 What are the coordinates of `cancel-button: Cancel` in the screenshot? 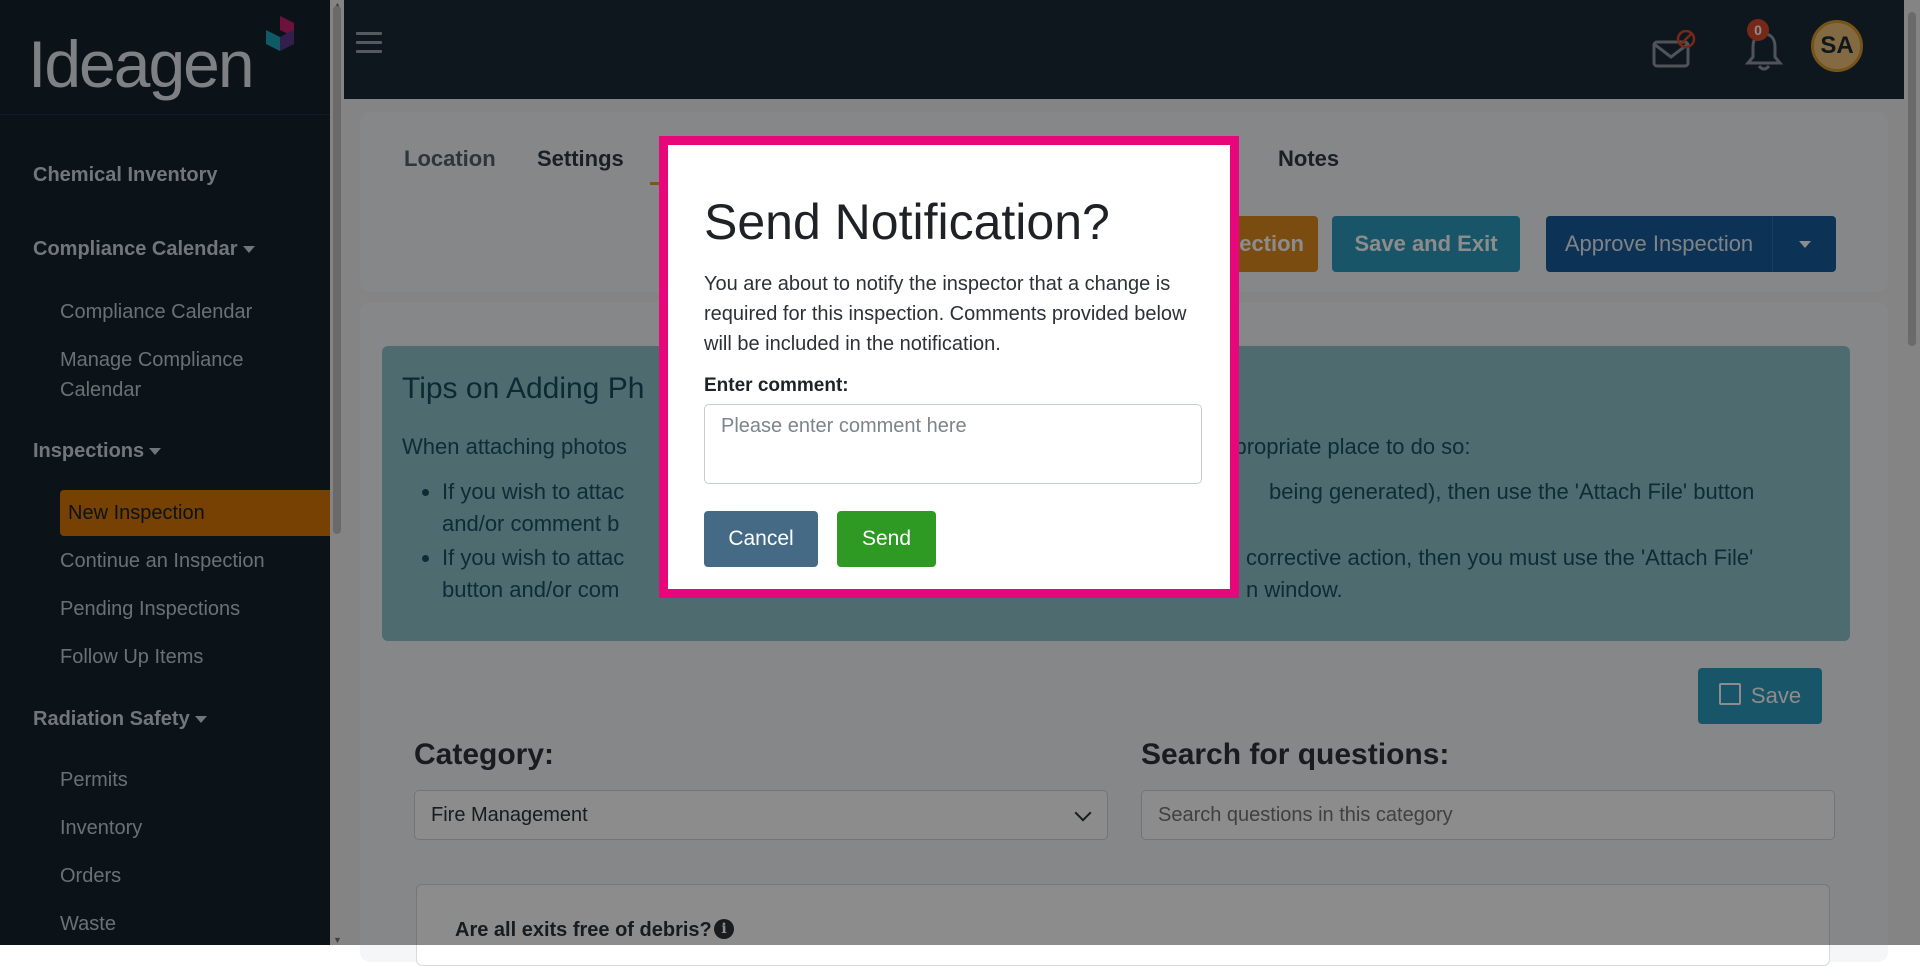 It's located at (761, 539).